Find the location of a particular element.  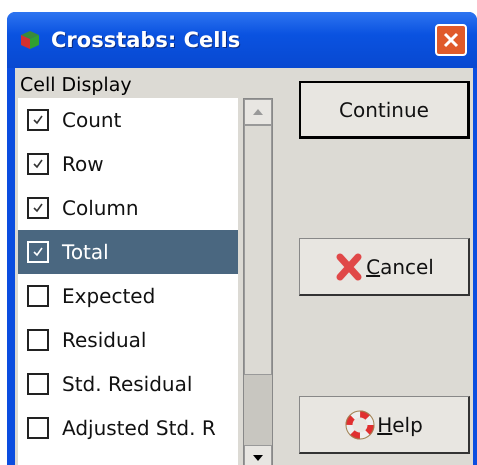

scroll-thumb is located at coordinates (258, 250).